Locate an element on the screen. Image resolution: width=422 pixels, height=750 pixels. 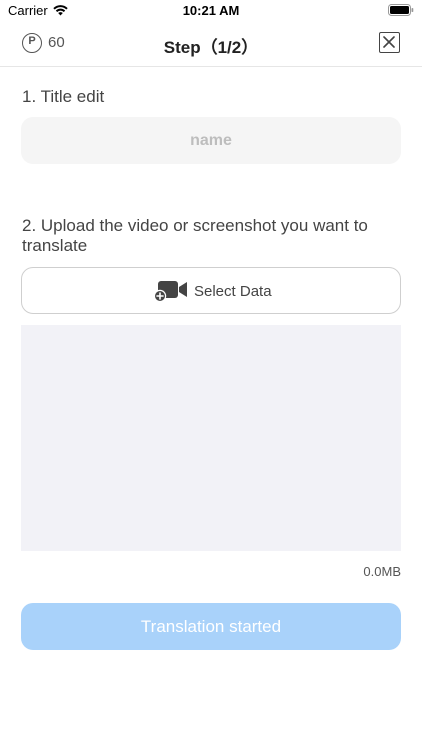
video-add-icon is located at coordinates (170, 292).